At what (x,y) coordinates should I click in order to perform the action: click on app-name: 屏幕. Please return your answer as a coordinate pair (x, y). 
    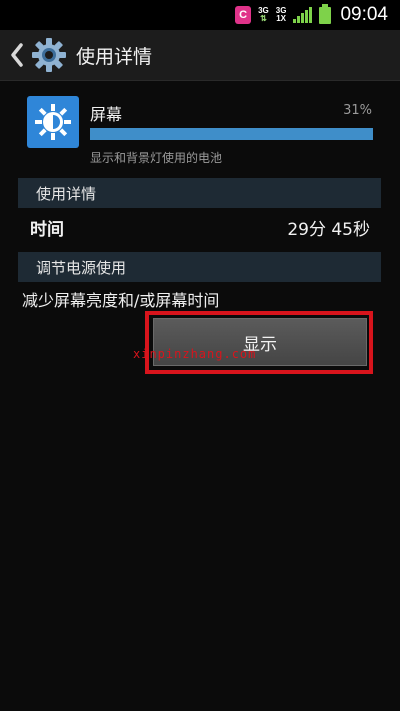
    Looking at the image, I should click on (106, 114).